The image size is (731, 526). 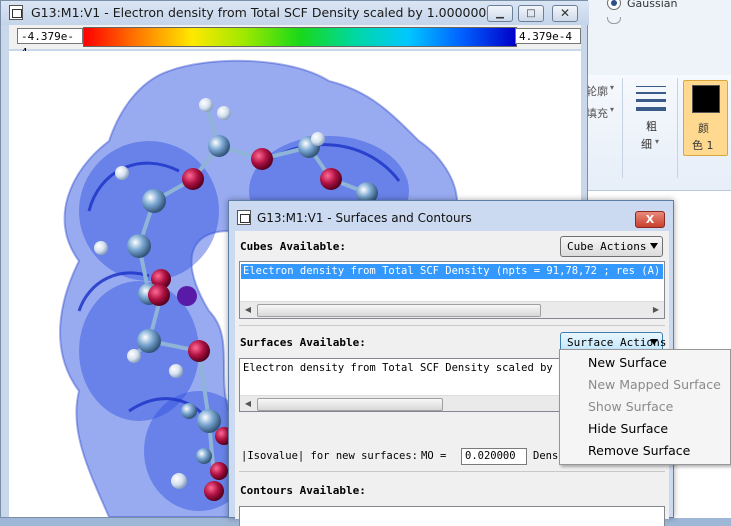 I want to click on line-width-button: 粗 细 ▾, so click(x=650, y=120).